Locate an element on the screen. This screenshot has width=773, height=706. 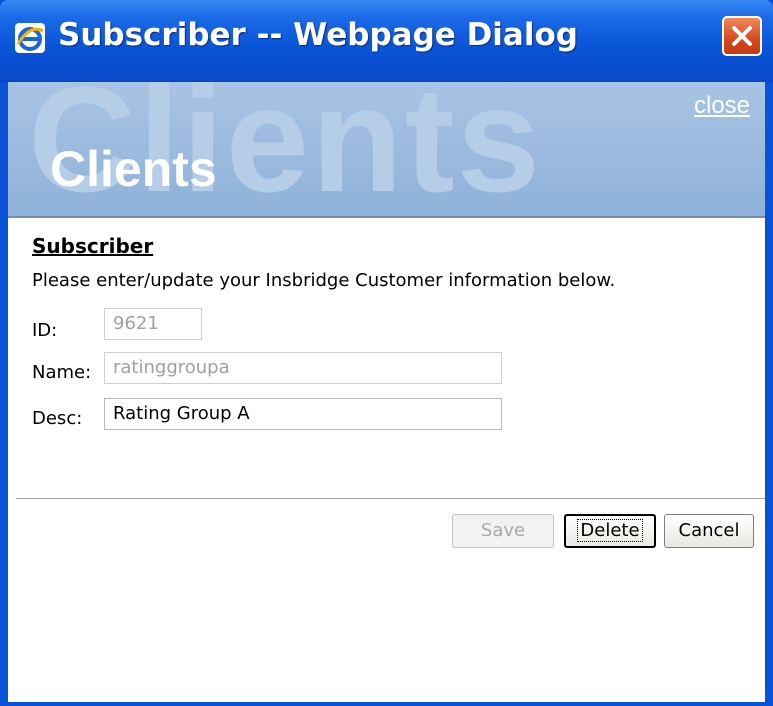
delete-button-label: Delete is located at coordinates (610, 530).